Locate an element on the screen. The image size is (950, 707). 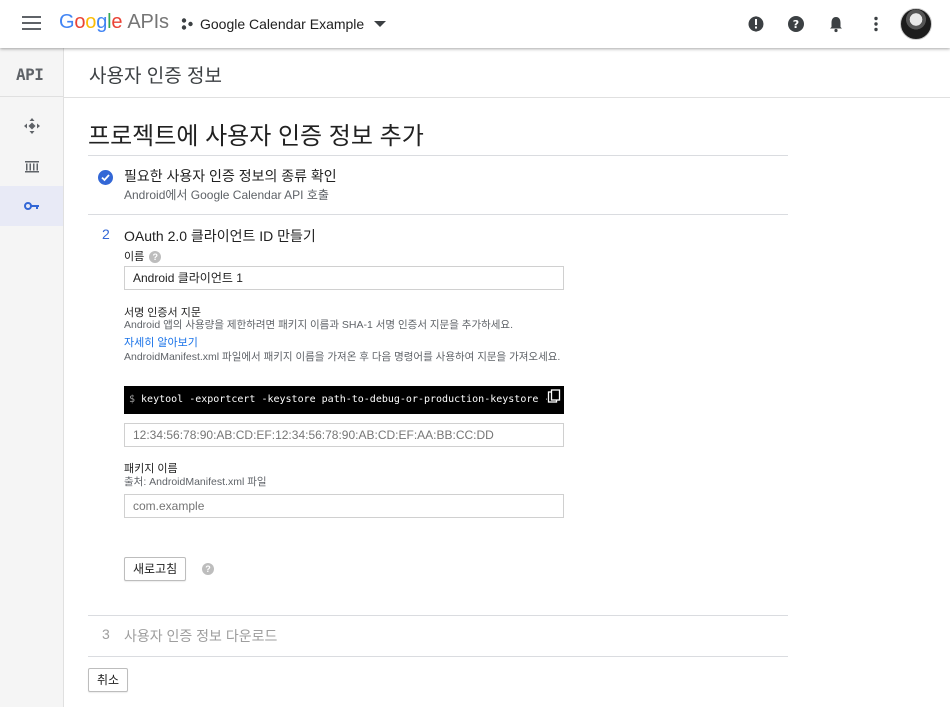
library-icon is located at coordinates (31, 167).